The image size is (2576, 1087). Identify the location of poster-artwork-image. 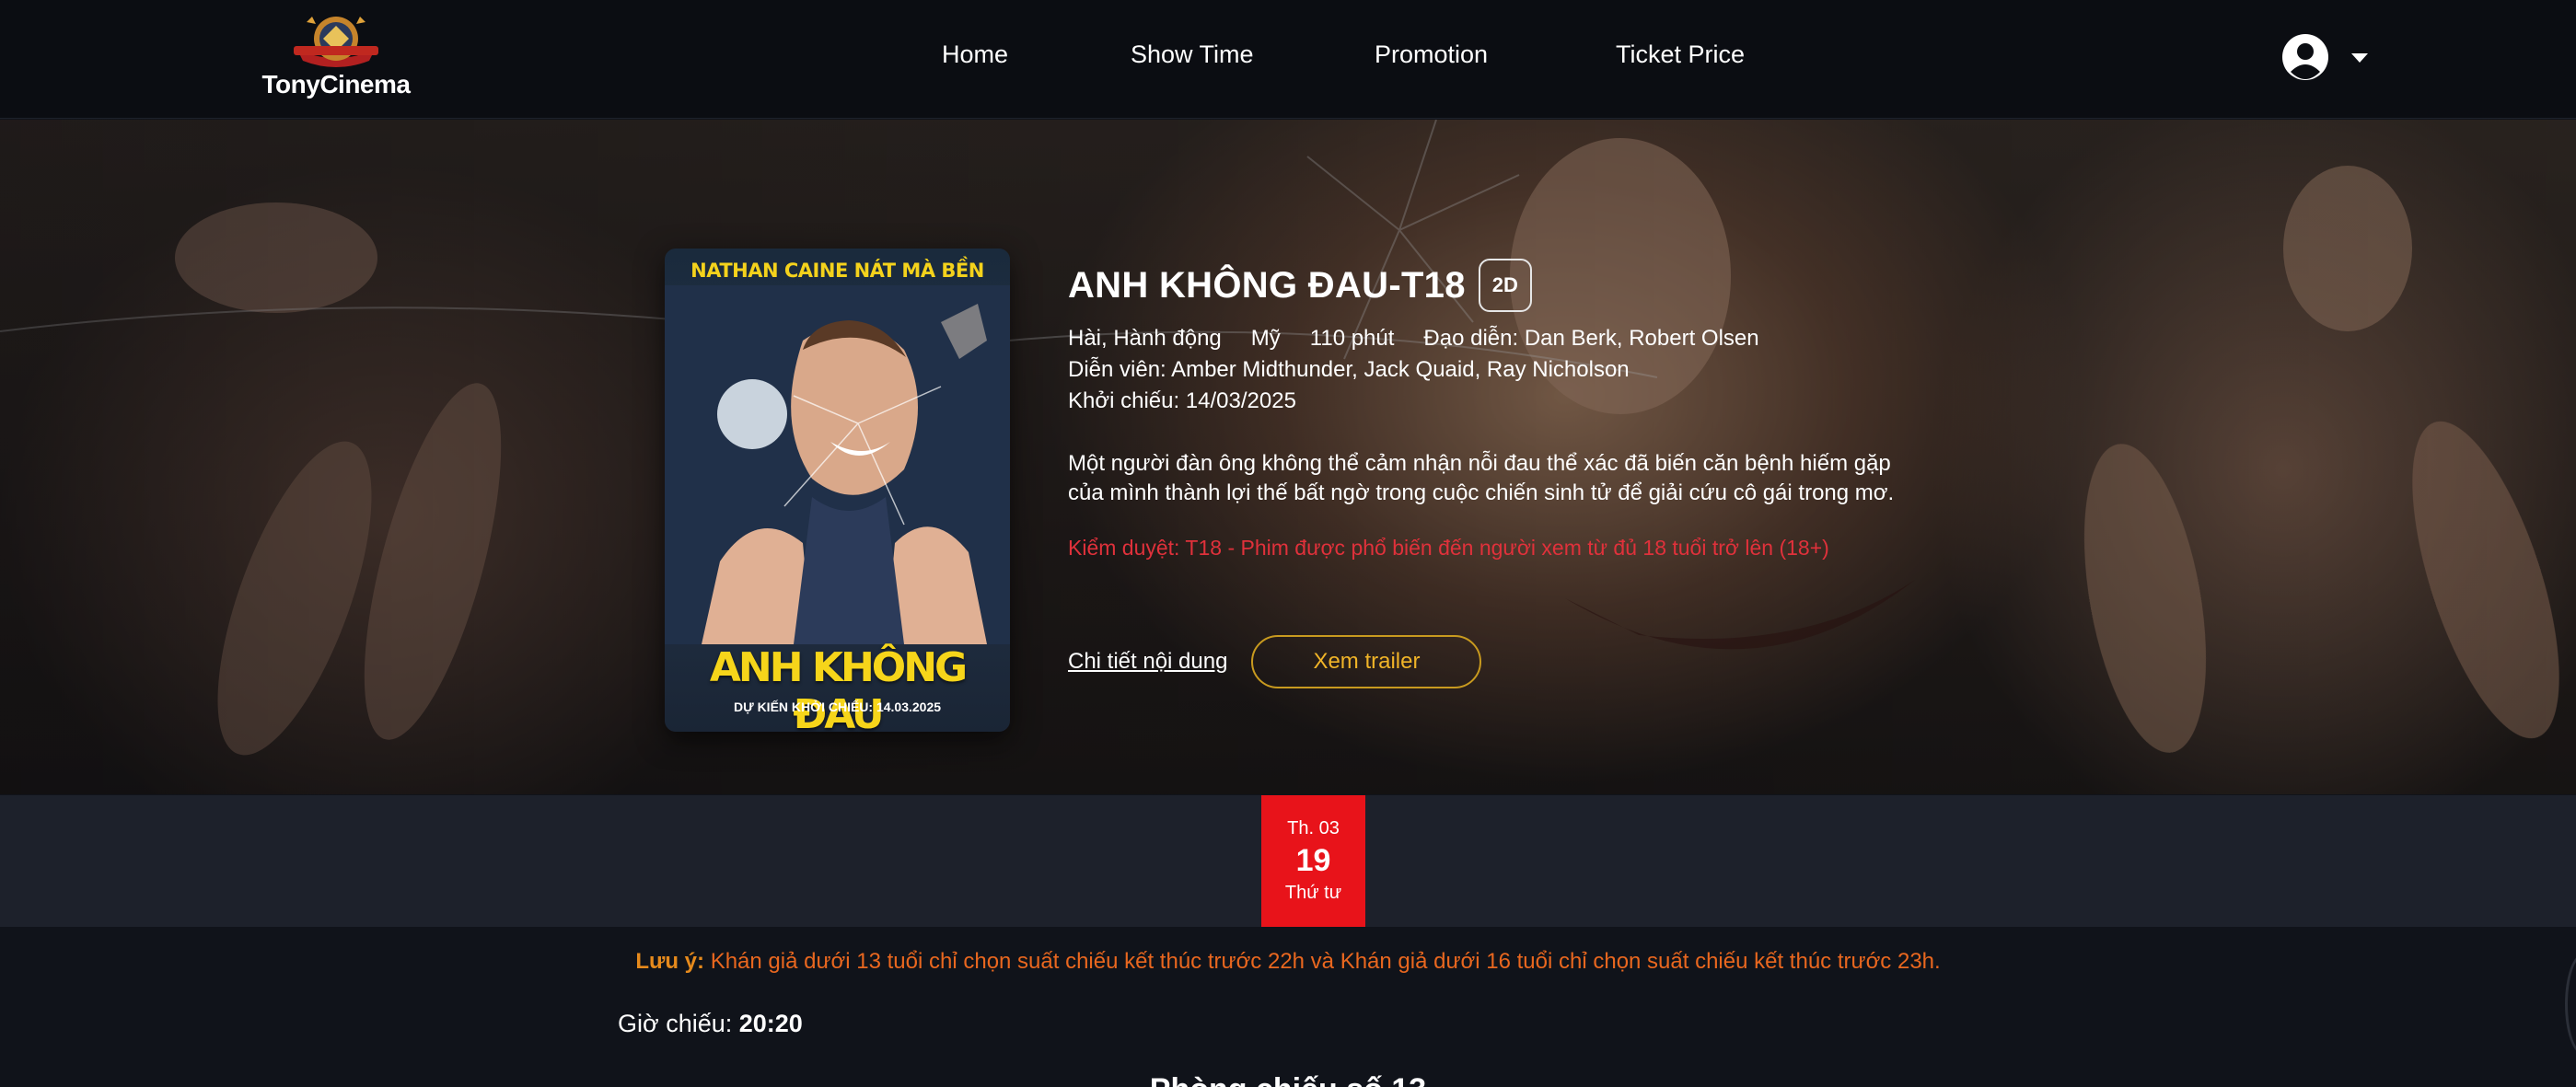
(837, 465).